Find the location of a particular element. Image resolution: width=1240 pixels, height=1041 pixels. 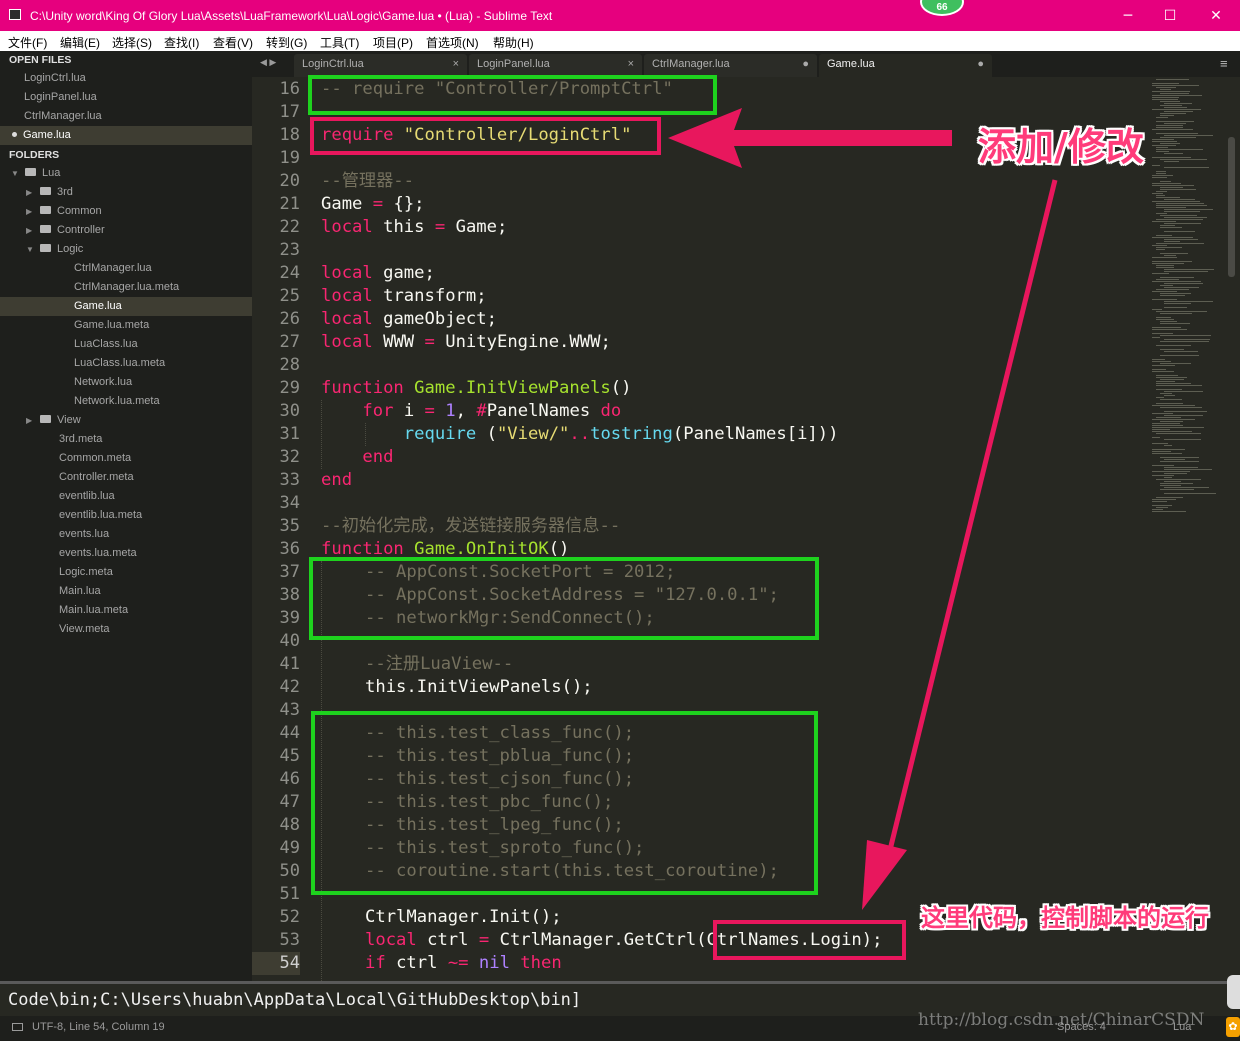

annotation-add-modify: 添加/修改 is located at coordinates (1061, 147).